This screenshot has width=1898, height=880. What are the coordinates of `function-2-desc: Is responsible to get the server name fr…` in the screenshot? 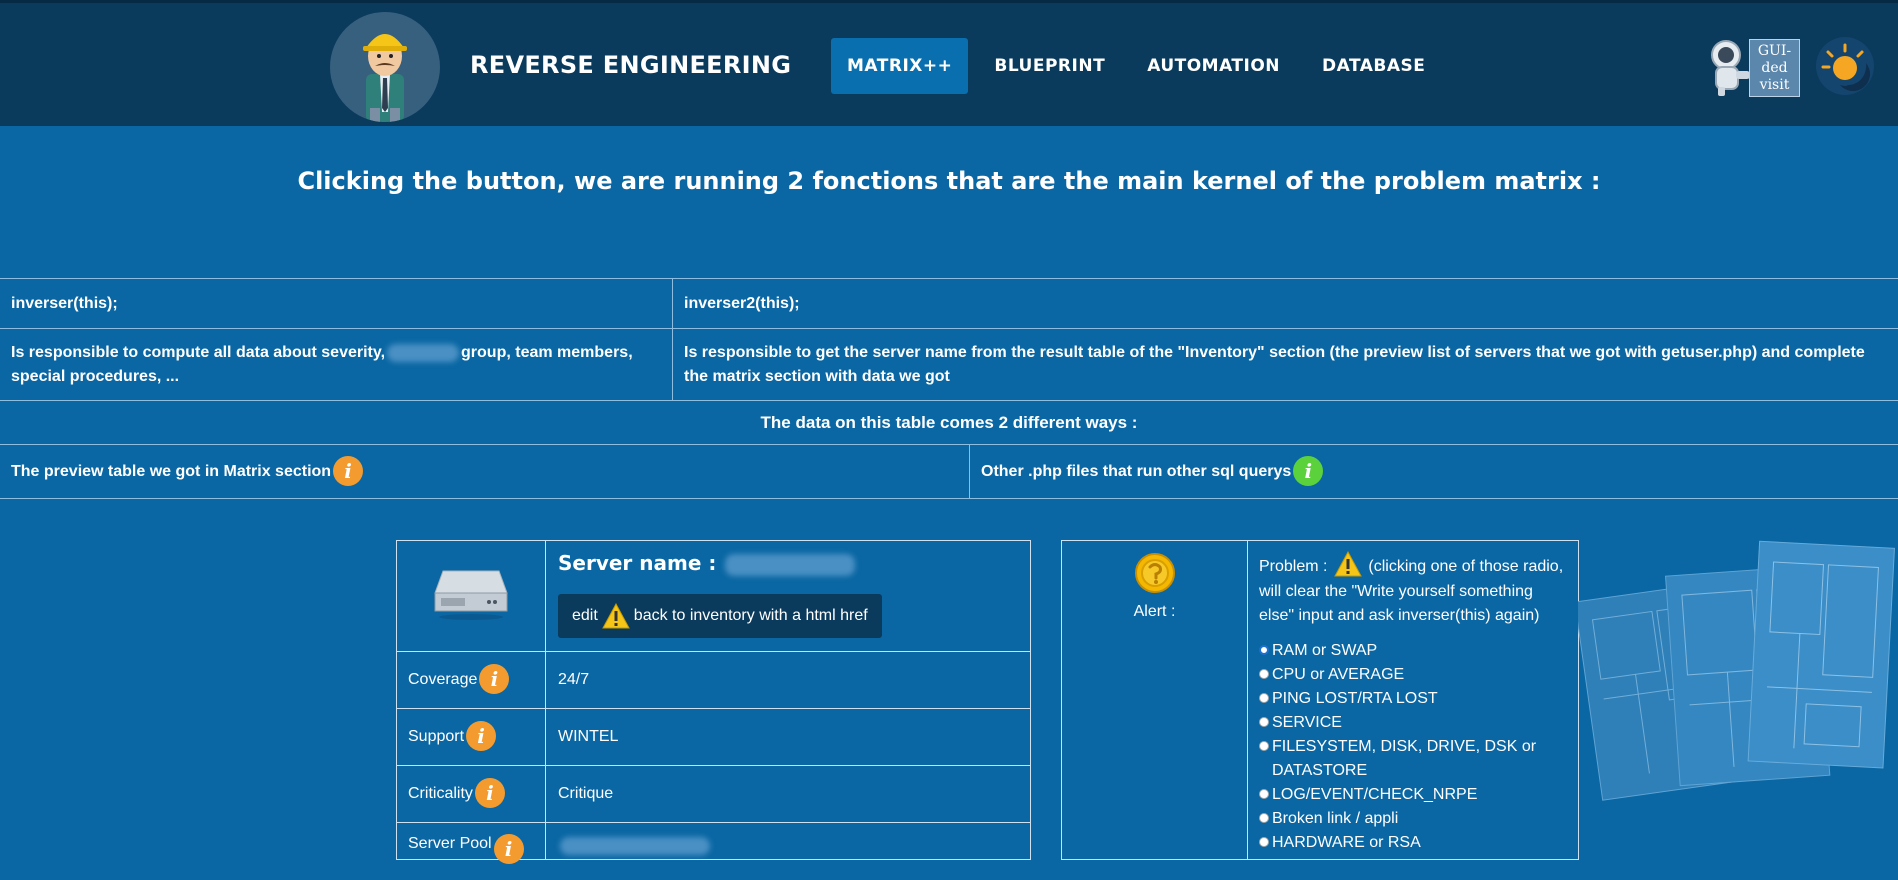 It's located at (1274, 364).